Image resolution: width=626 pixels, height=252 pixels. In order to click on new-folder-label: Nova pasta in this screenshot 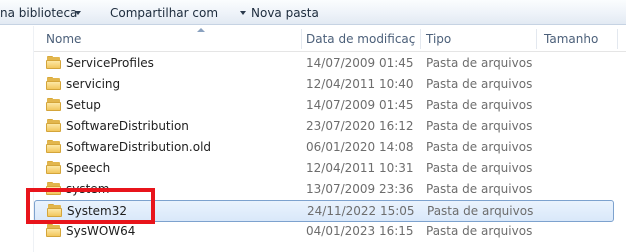, I will do `click(285, 13)`.